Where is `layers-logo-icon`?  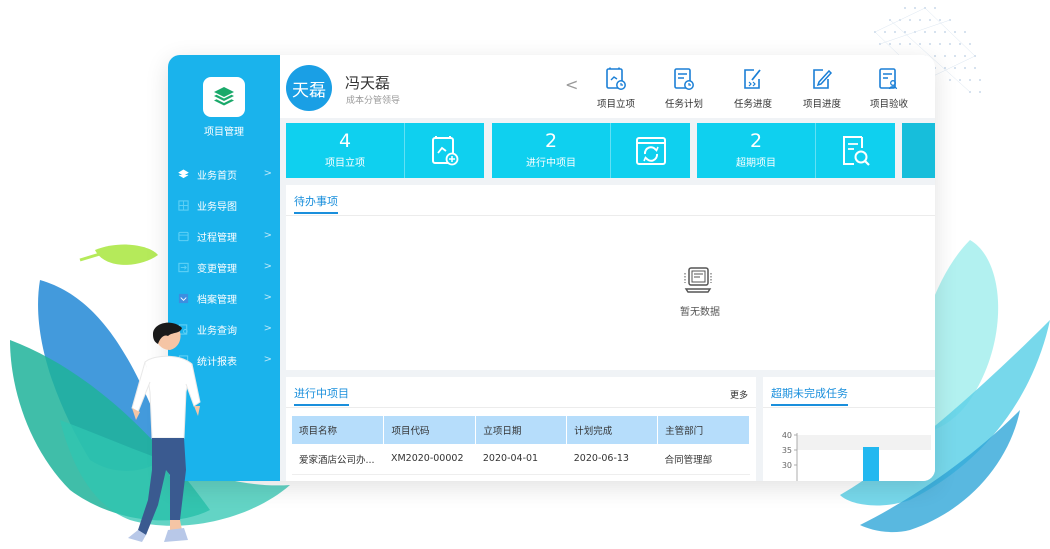 layers-logo-icon is located at coordinates (224, 96).